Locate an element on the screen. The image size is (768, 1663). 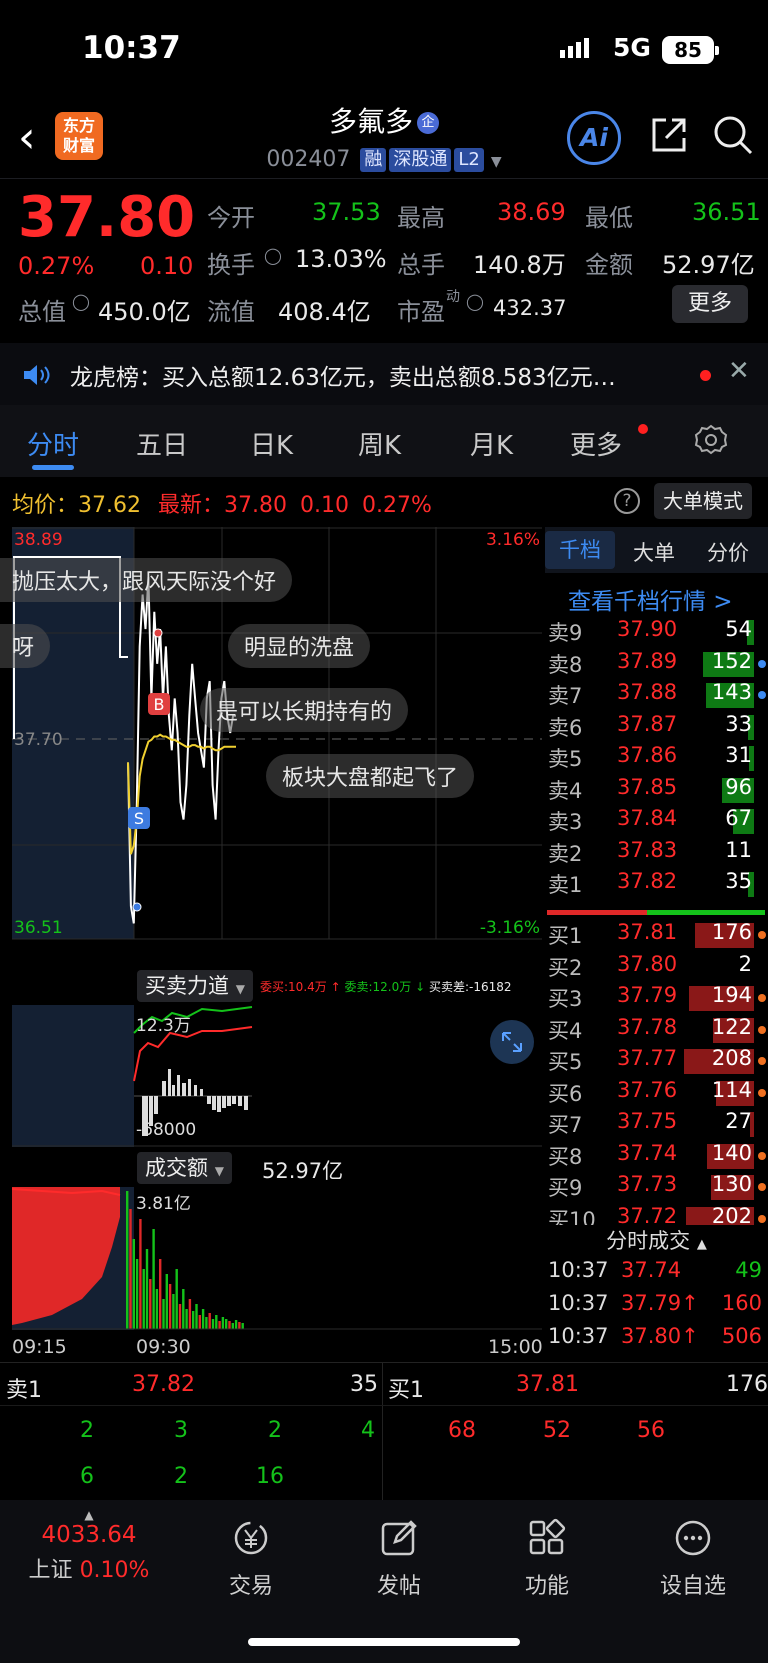
avg-label: 均价： is located at coordinates (45, 505).